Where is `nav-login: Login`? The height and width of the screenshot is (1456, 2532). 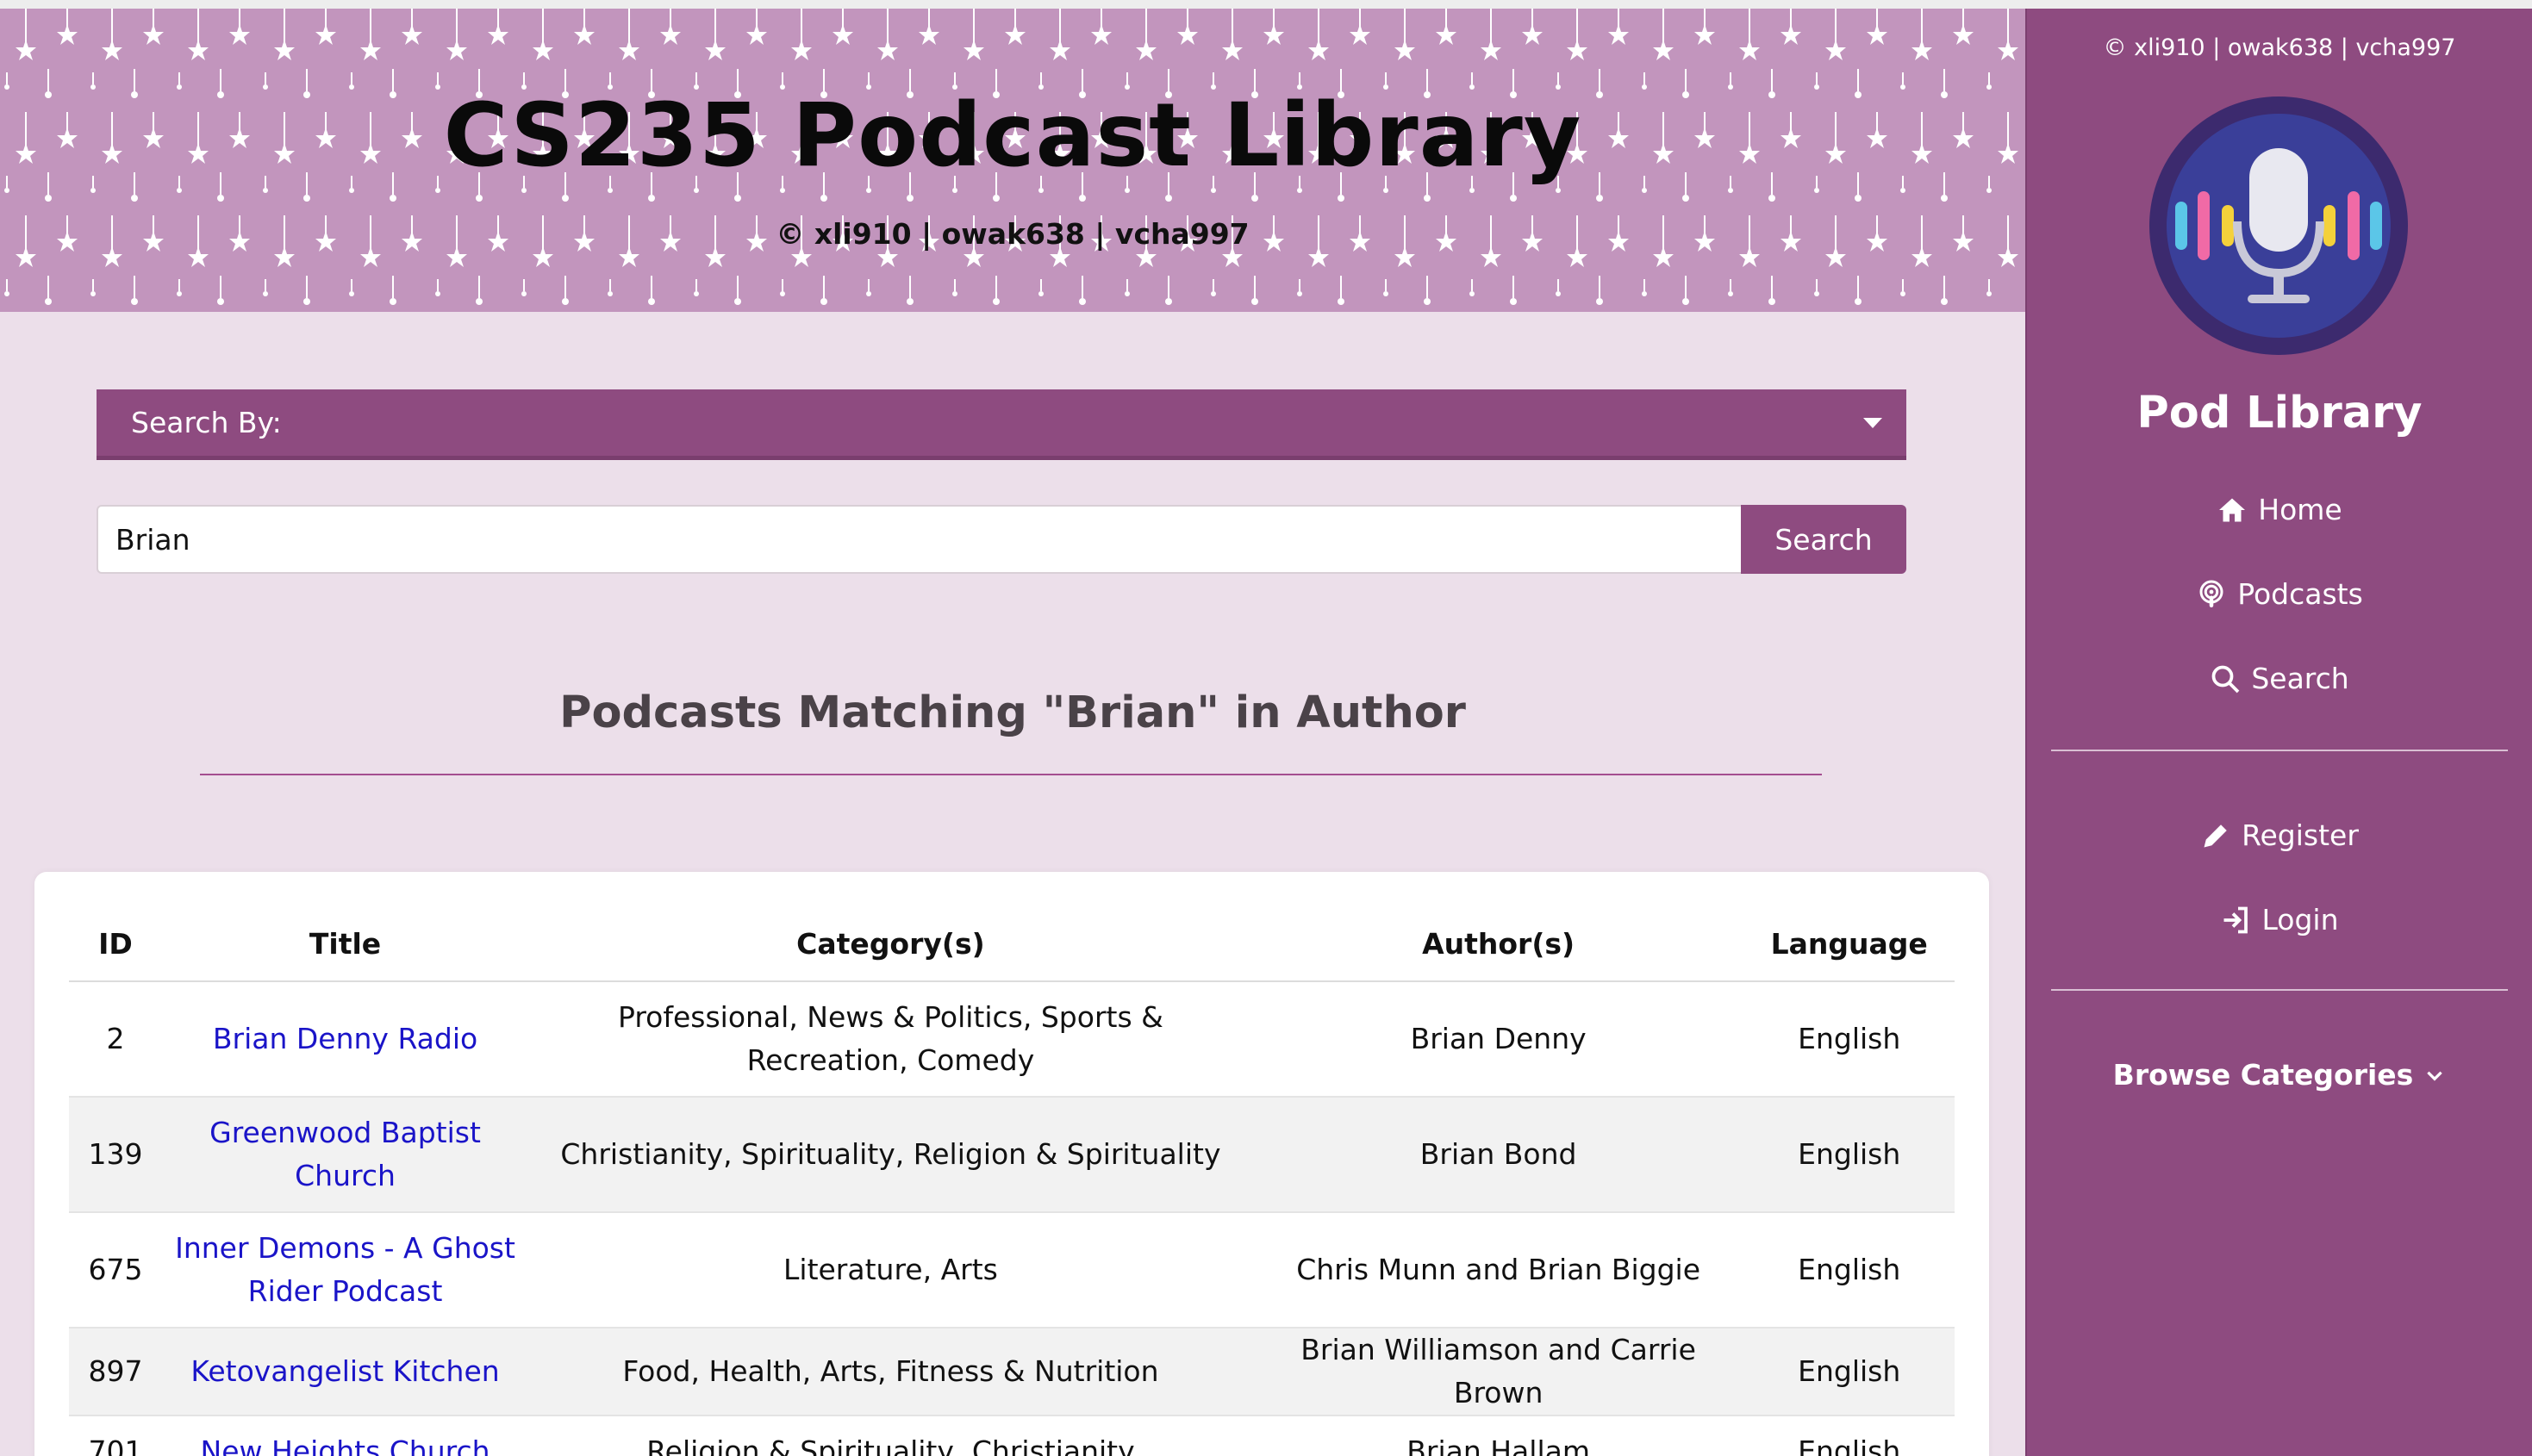
nav-login: Login is located at coordinates (2280, 920).